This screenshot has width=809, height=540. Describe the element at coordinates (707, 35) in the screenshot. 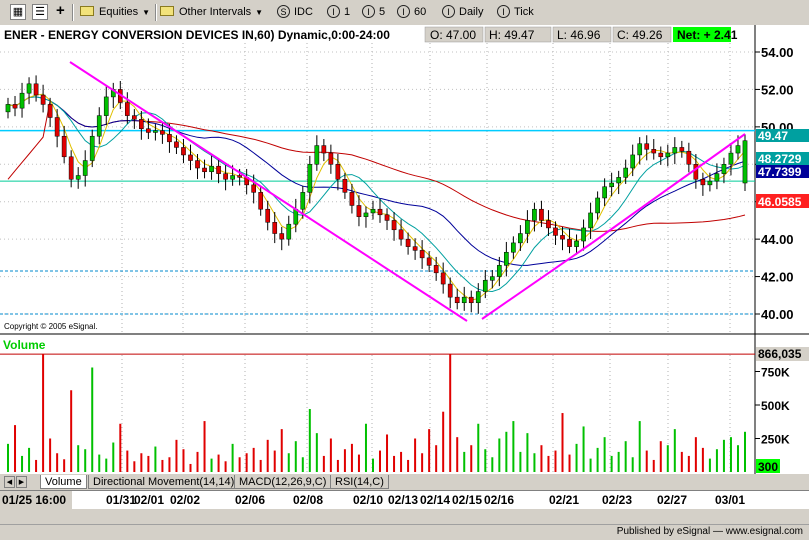

I see `net-value: Net: + 2.41` at that location.